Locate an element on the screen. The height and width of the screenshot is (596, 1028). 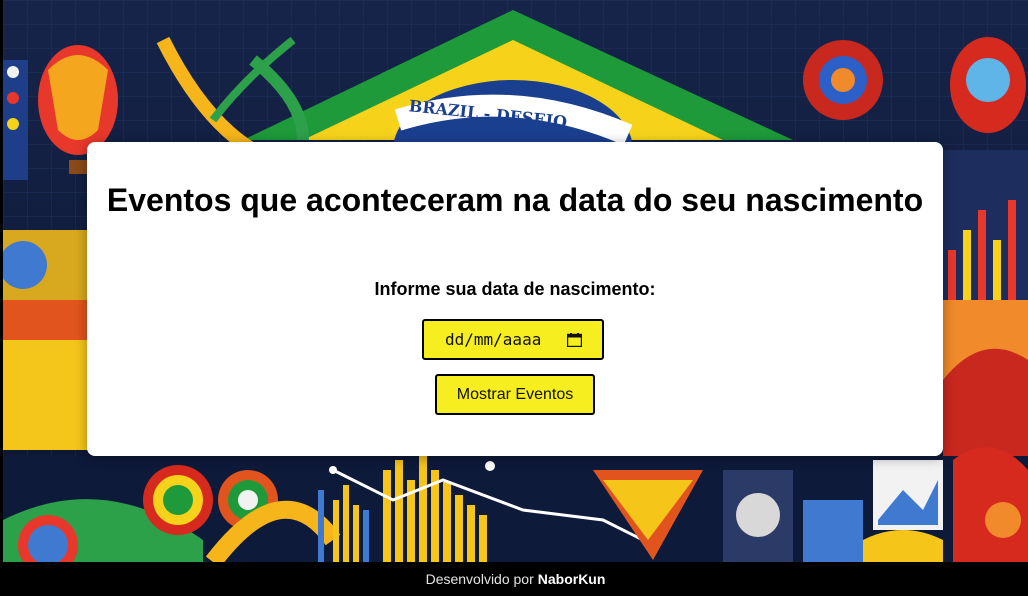
show-events-button: Mostrar Eventos is located at coordinates (515, 394).